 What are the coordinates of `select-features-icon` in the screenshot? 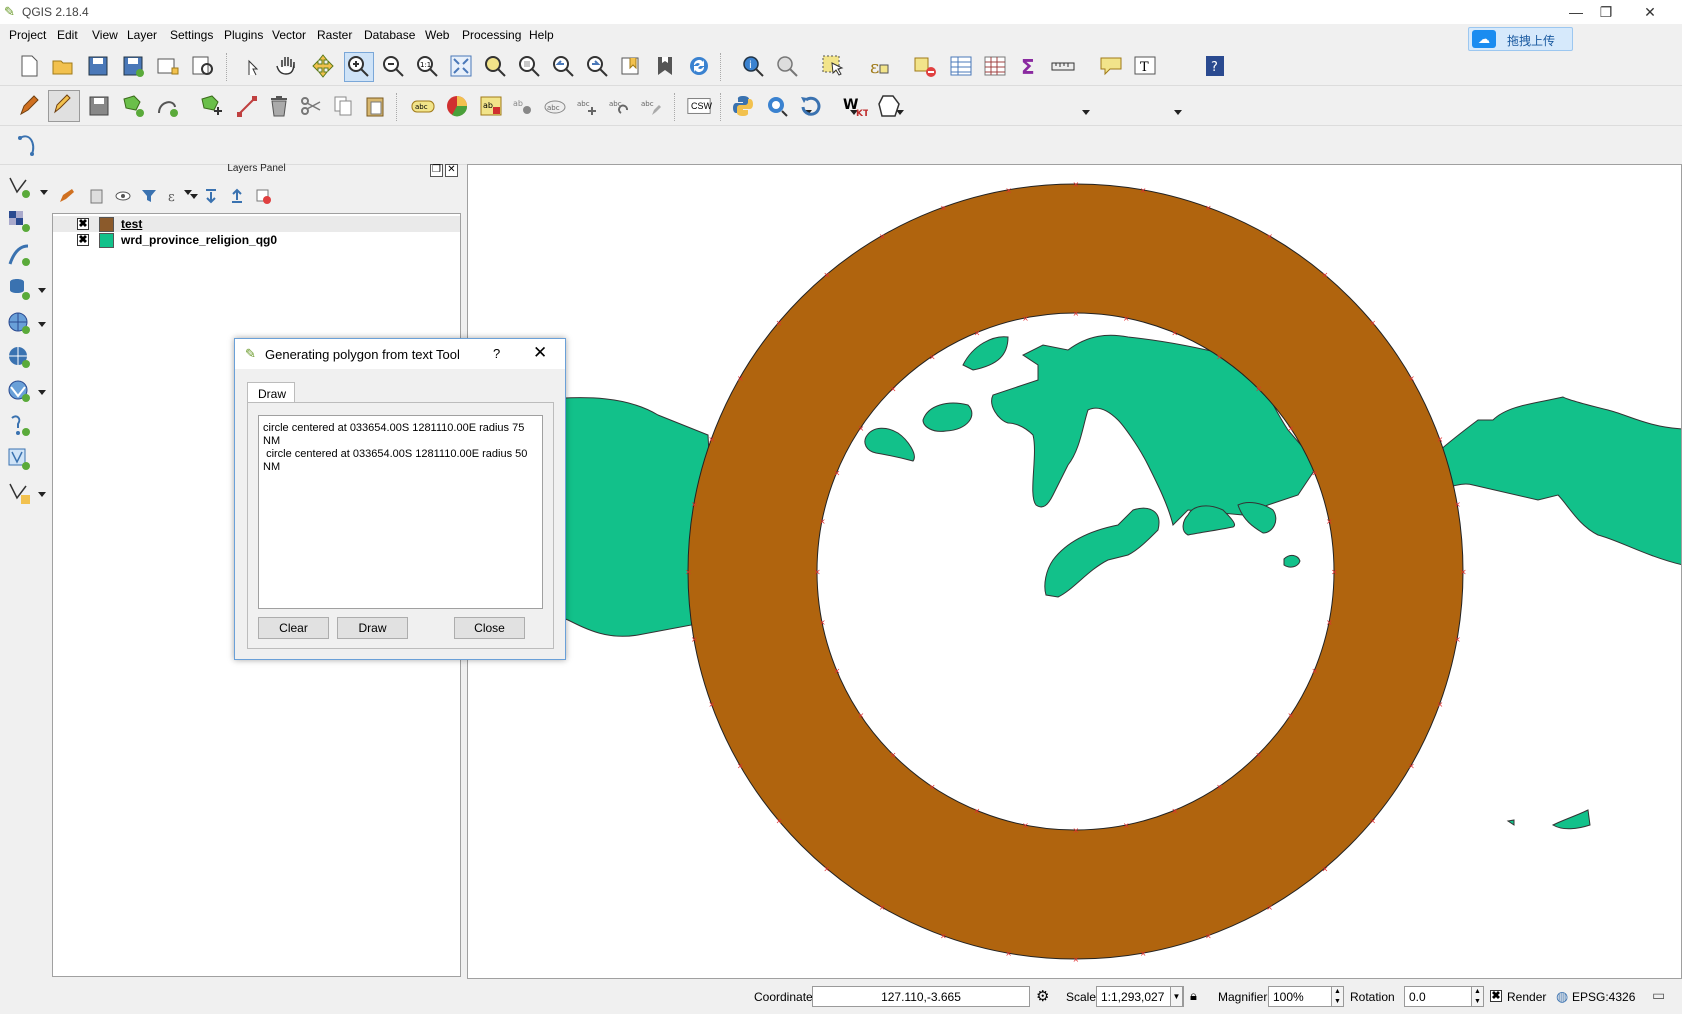 It's located at (833, 66).